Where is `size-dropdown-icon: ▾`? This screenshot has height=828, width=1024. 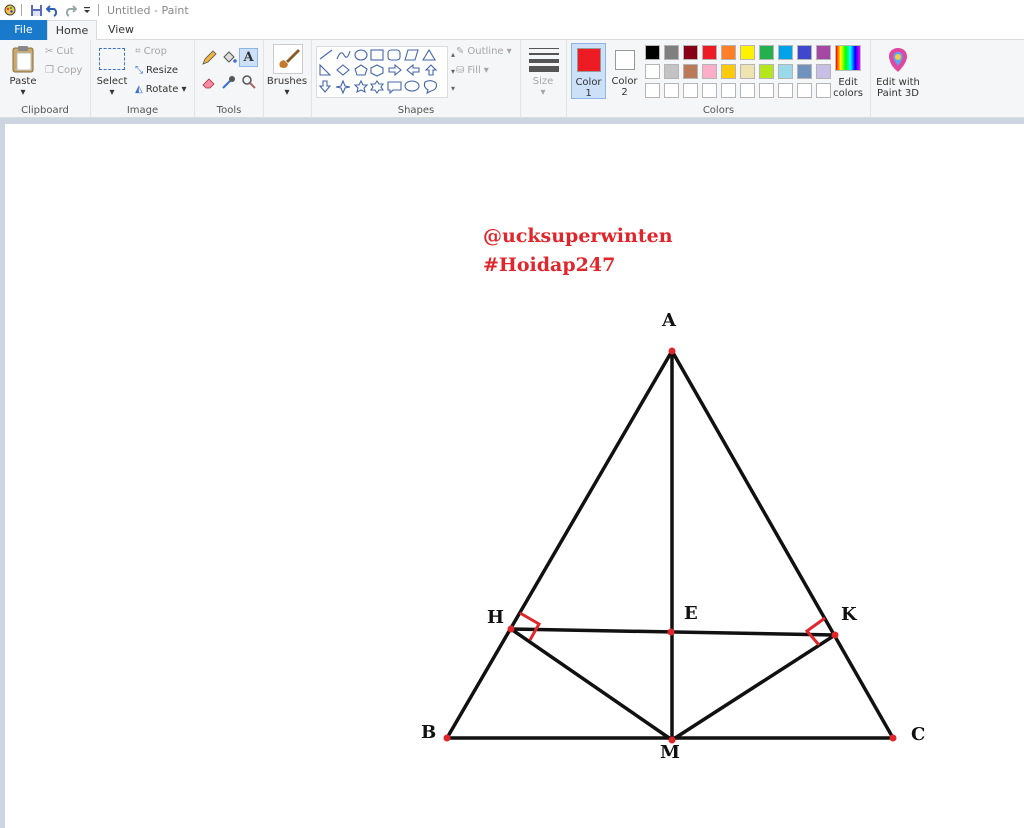
size-dropdown-icon: ▾ is located at coordinates (543, 92).